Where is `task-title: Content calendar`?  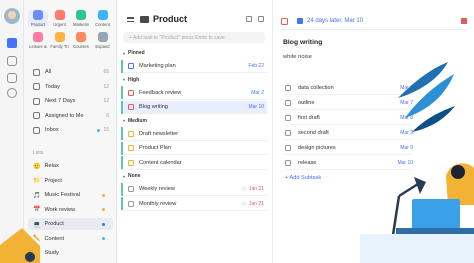 task-title: Content calendar is located at coordinates (160, 162).